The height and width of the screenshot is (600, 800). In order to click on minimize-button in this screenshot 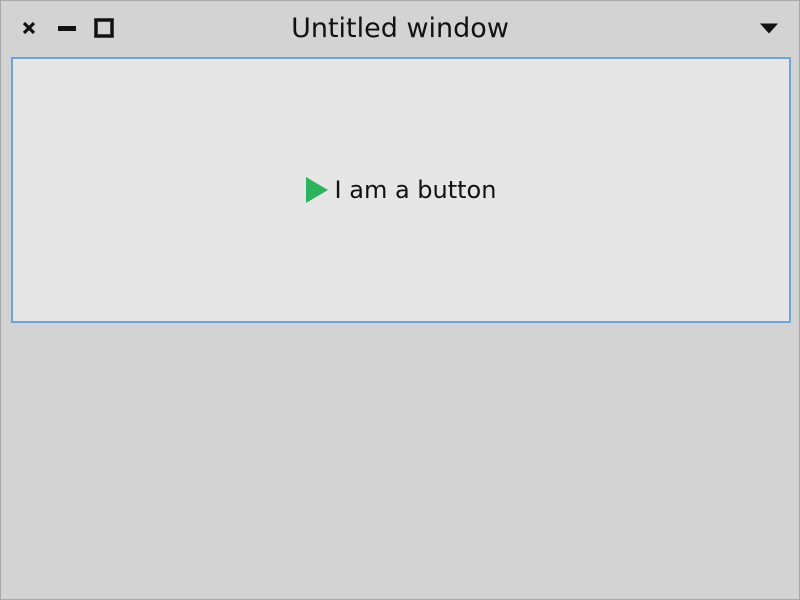, I will do `click(67, 28)`.